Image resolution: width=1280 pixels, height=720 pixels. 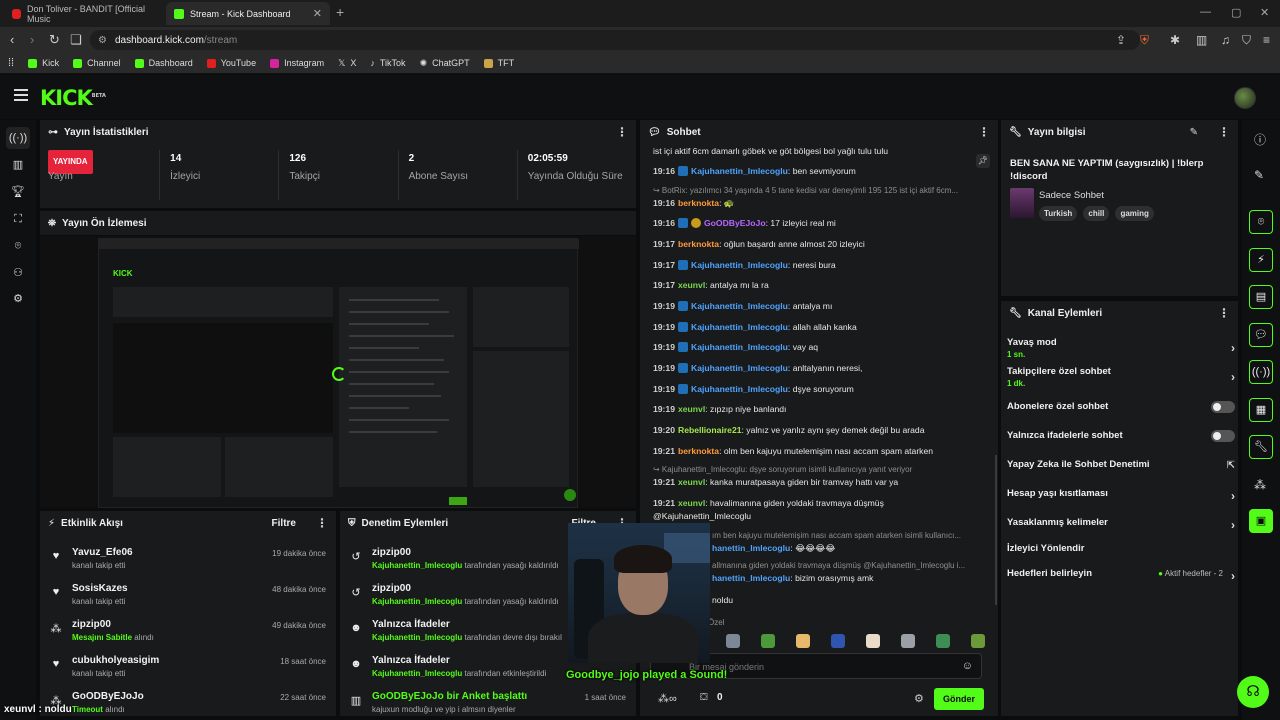 What do you see at coordinates (317, 13) in the screenshot?
I see `close-tab-icon: ✕` at bounding box center [317, 13].